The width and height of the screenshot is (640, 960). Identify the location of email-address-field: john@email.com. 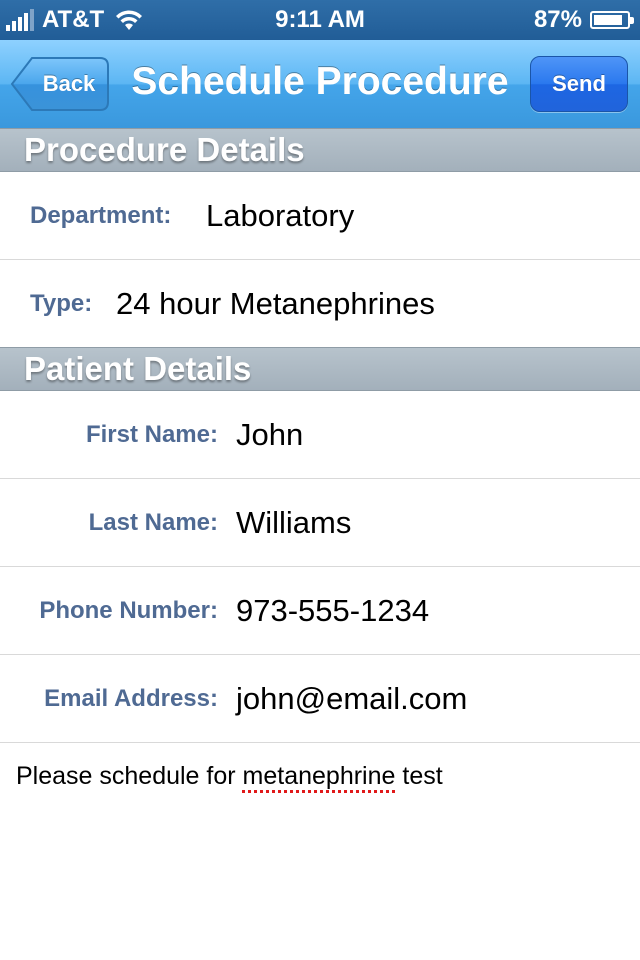
(351, 699).